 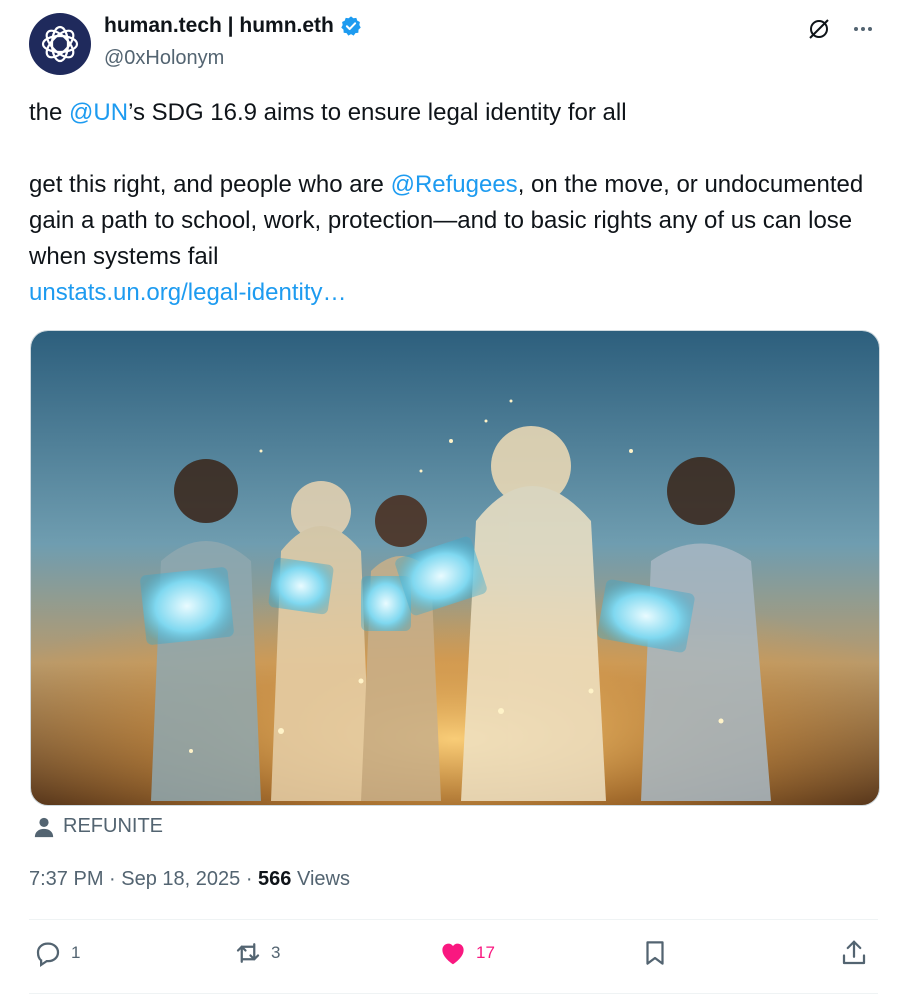 I want to click on repost-button: 3, so click(x=256, y=953).